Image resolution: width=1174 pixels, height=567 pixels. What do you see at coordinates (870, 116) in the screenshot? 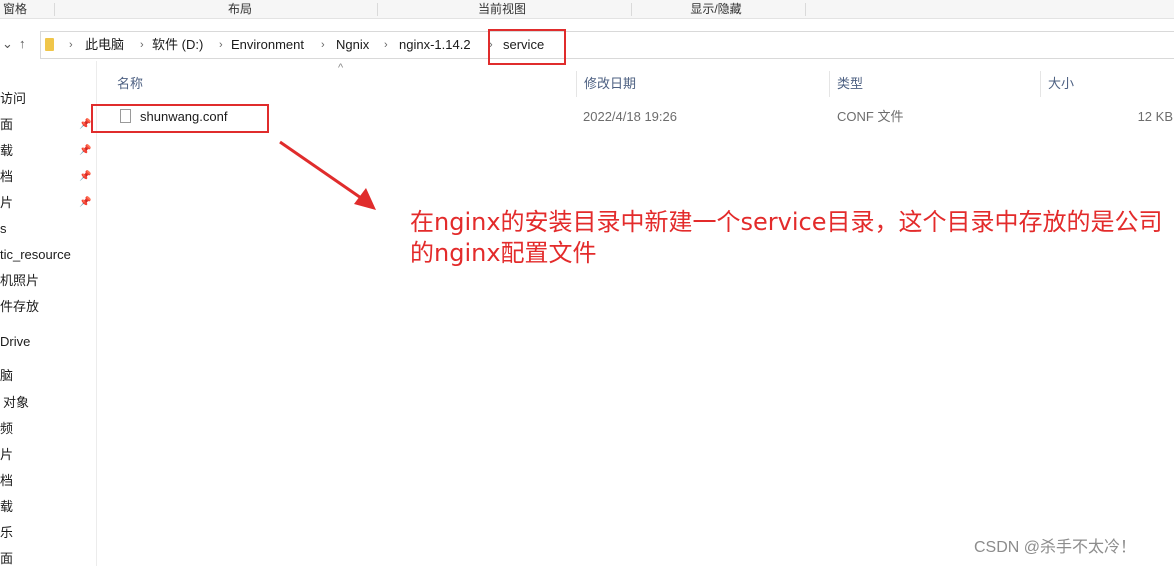
I see `file-type: CONF 文件` at bounding box center [870, 116].